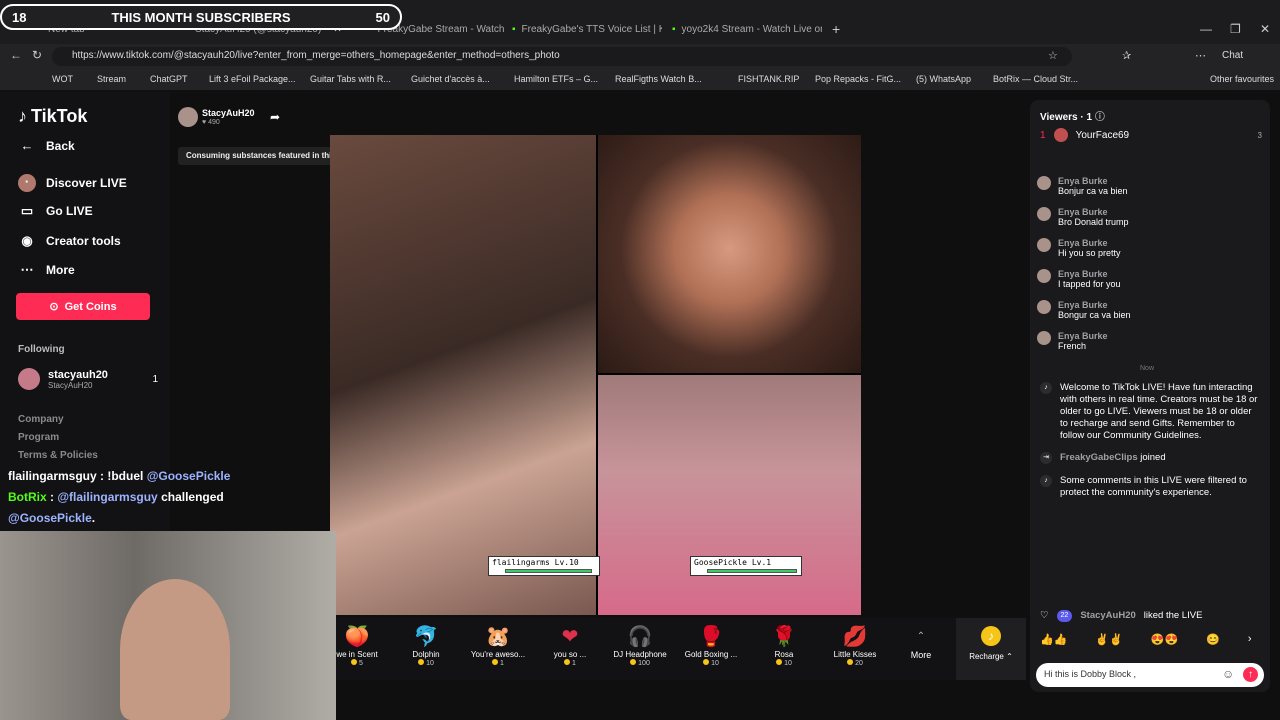 The width and height of the screenshot is (1280, 720). Describe the element at coordinates (58, 455) in the screenshot. I see `terms-link: Terms & Policies` at that location.